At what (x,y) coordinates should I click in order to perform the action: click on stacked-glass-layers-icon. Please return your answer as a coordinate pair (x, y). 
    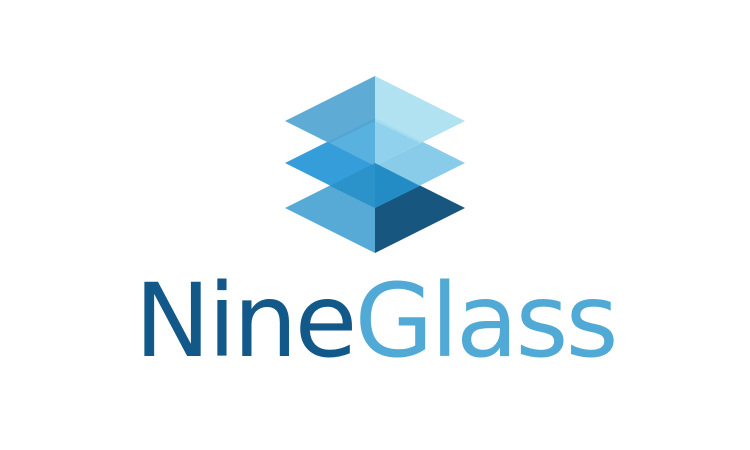
    Looking at the image, I should click on (375, 164).